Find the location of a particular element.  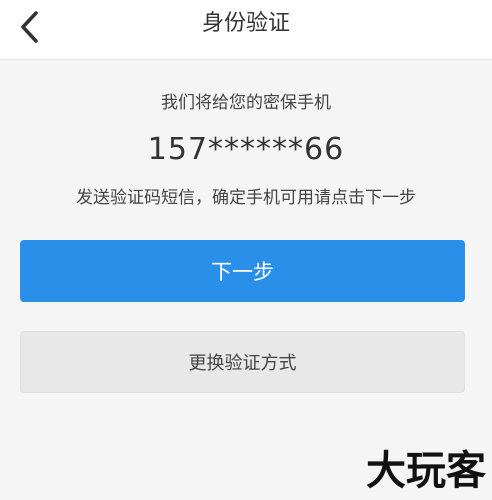

change-verification-method-button: 更换验证方式 is located at coordinates (242, 362).